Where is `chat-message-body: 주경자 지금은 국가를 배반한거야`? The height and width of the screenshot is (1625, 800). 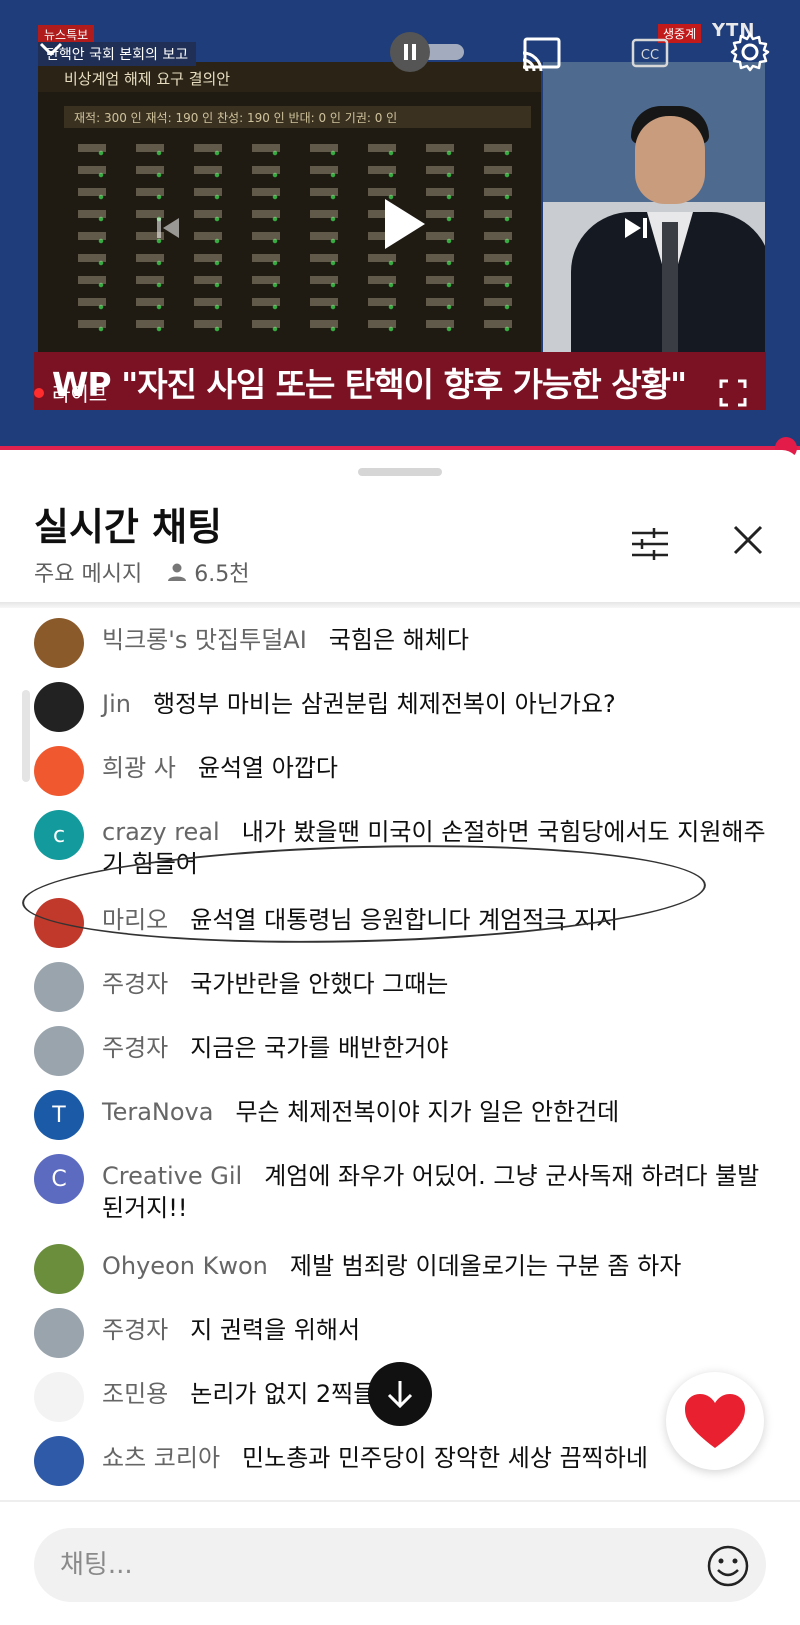
chat-message-body: 주경자 지금은 국가를 배반한거야 is located at coordinates (438, 1048).